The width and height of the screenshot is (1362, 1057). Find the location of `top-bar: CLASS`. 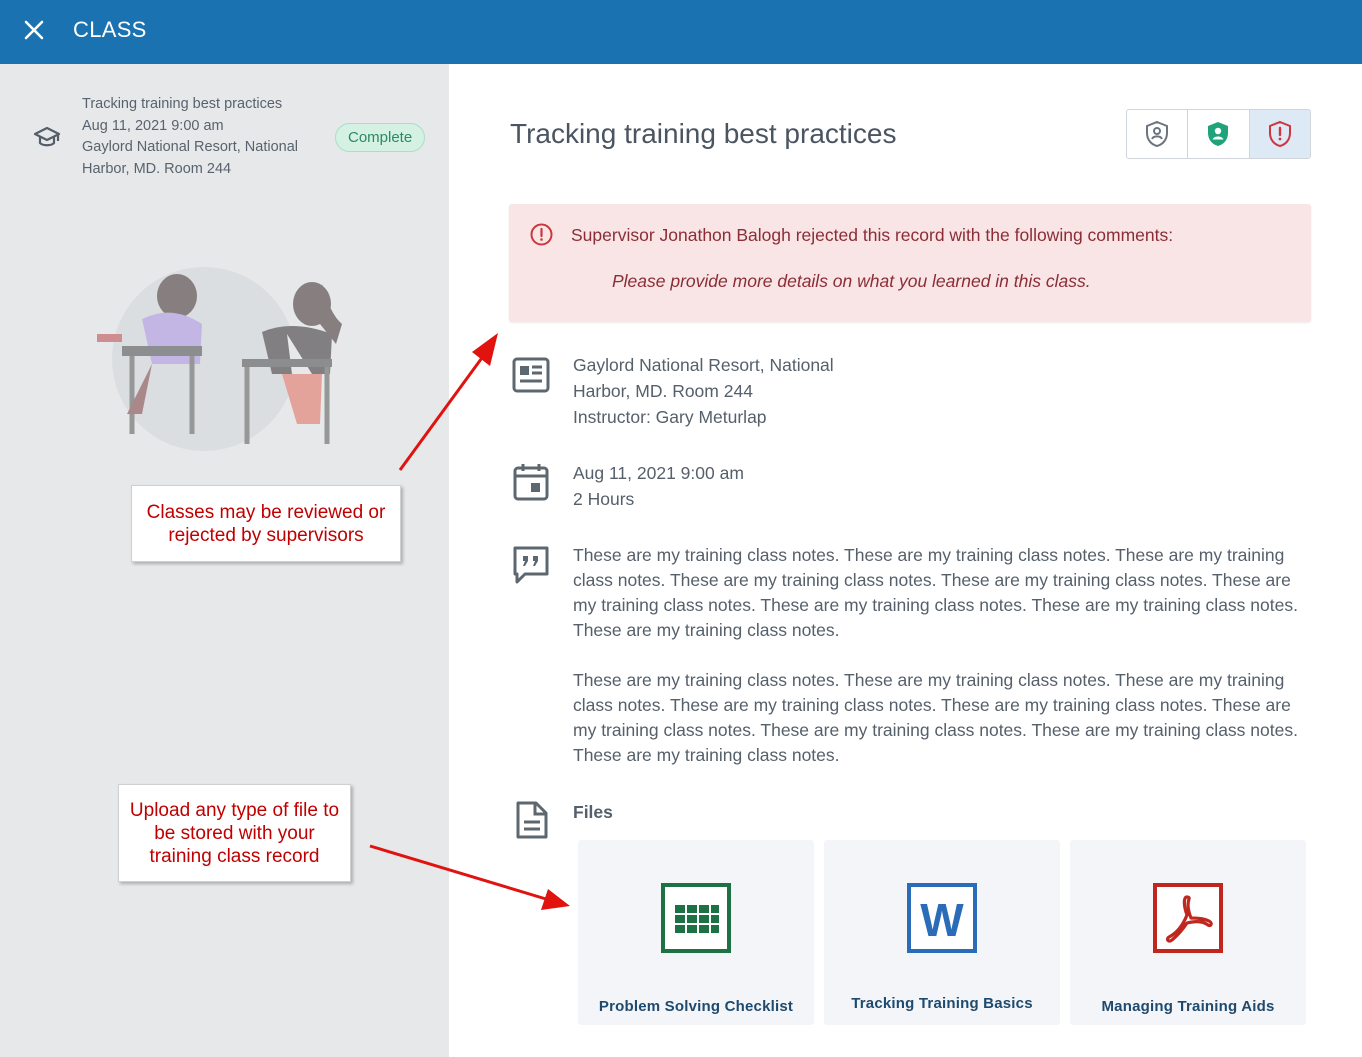

top-bar: CLASS is located at coordinates (681, 32).